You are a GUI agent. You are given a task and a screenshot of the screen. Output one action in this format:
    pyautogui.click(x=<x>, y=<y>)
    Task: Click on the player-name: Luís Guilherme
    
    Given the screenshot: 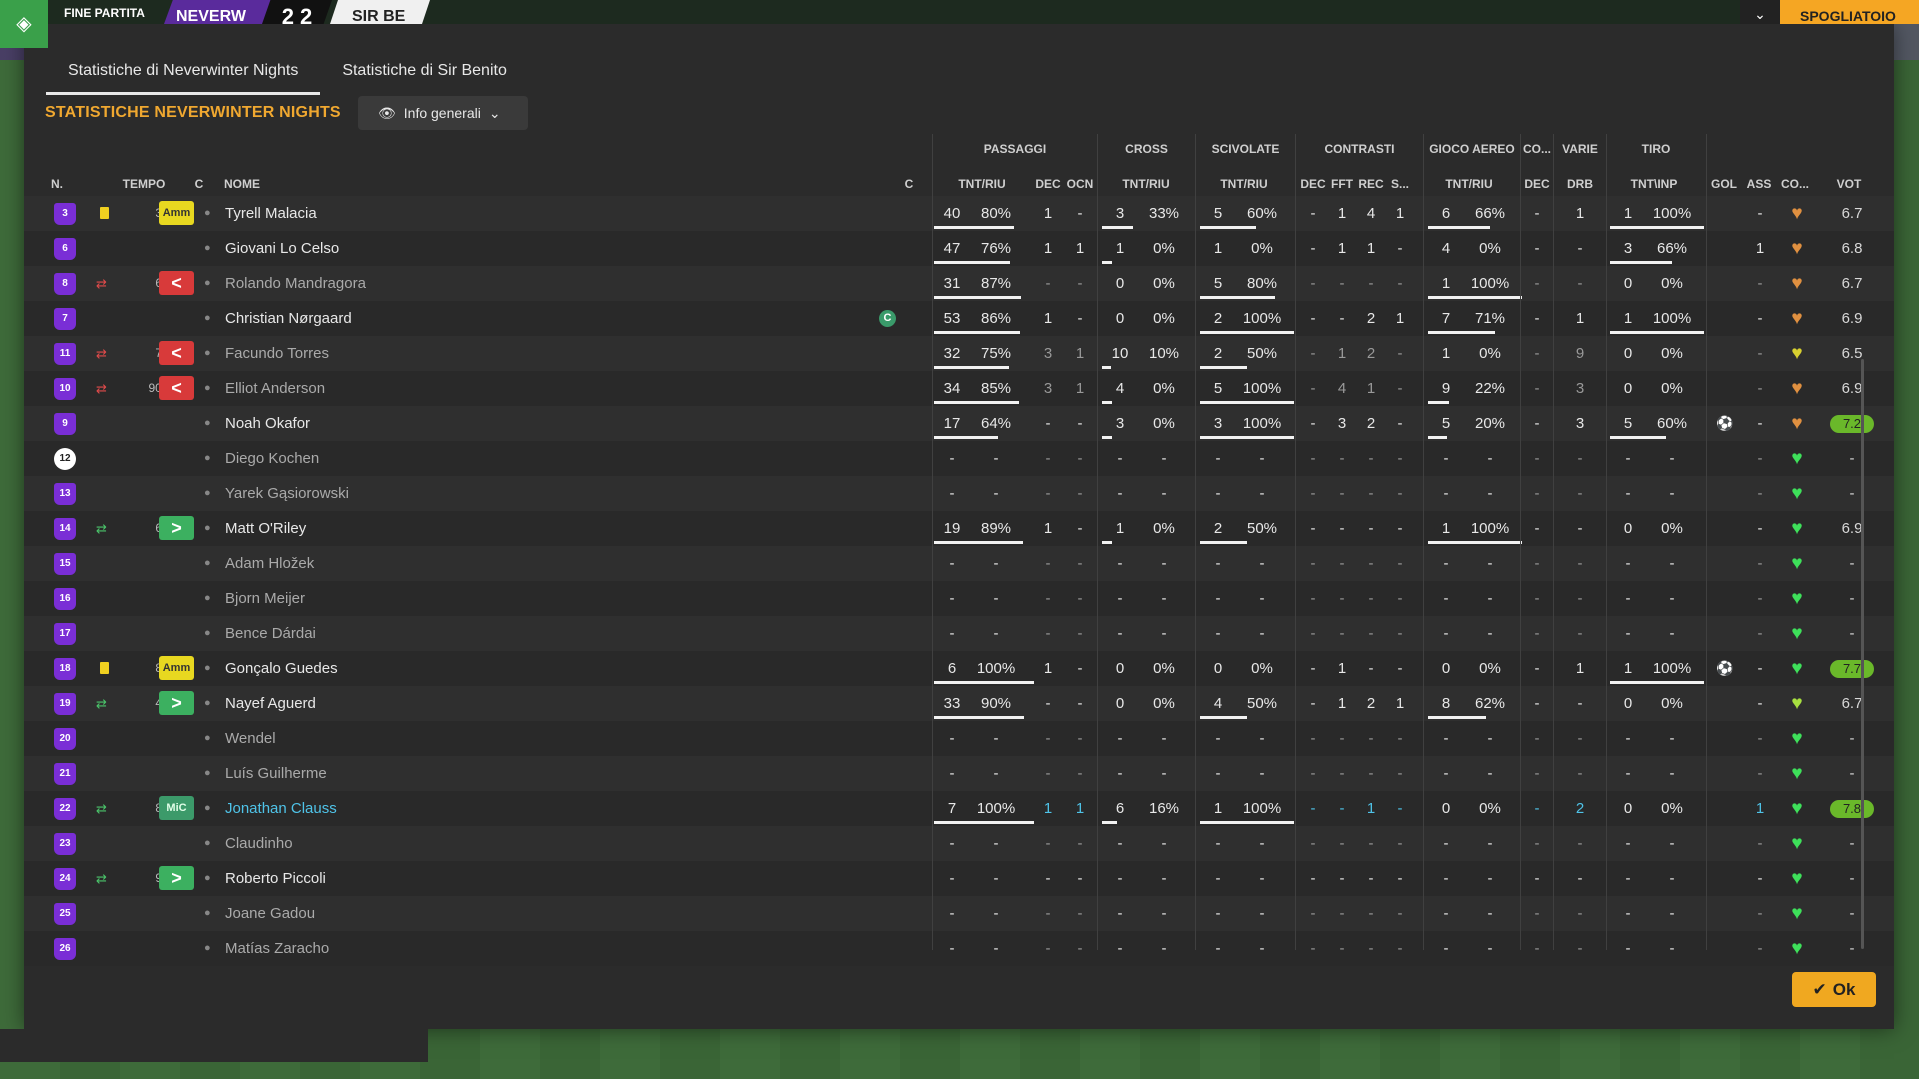 What is the action you would take?
    pyautogui.click(x=276, y=773)
    